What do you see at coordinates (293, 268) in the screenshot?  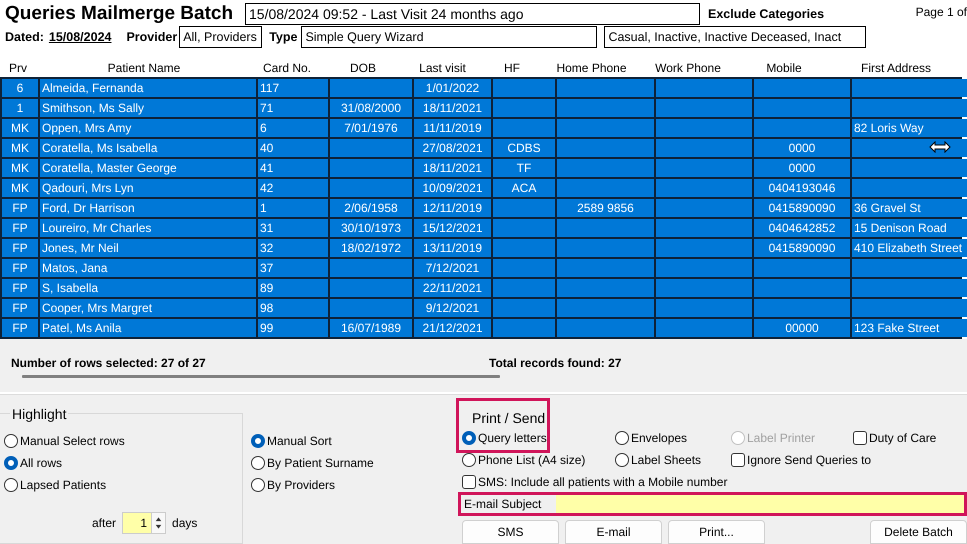 I see `table-cell: 37` at bounding box center [293, 268].